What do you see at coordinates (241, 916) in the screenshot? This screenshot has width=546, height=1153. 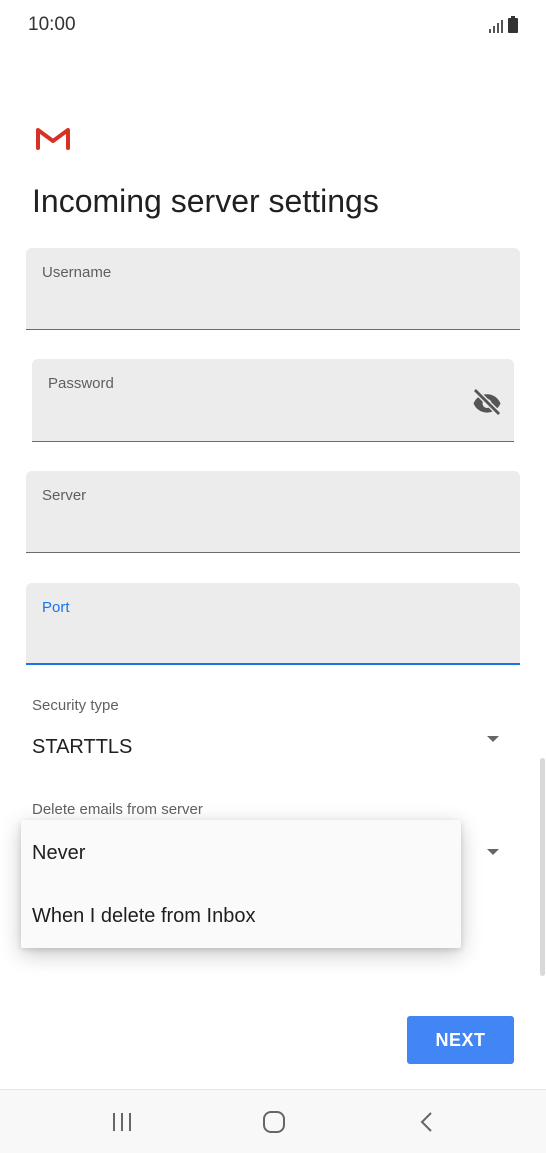 I see `menu-item-when-delete-inbox: When I delete from Inbox` at bounding box center [241, 916].